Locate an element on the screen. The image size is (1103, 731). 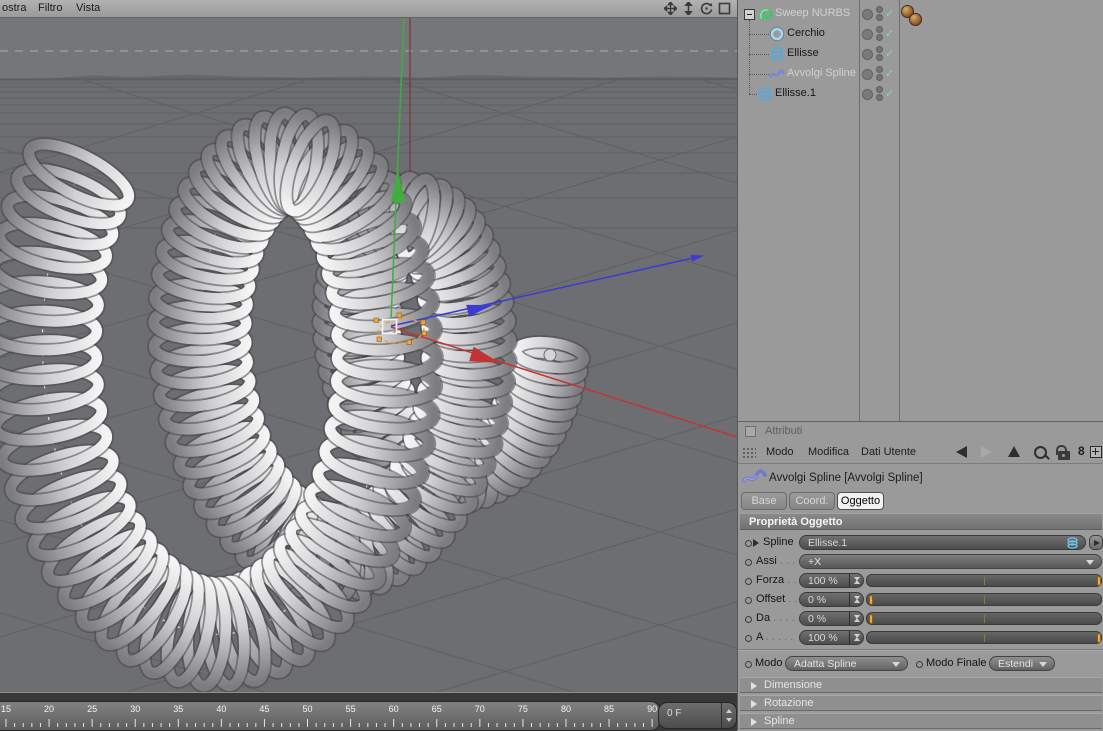
object-row-avvolgi-spline: Avvolgi Spline ✓ is located at coordinates (920, 74).